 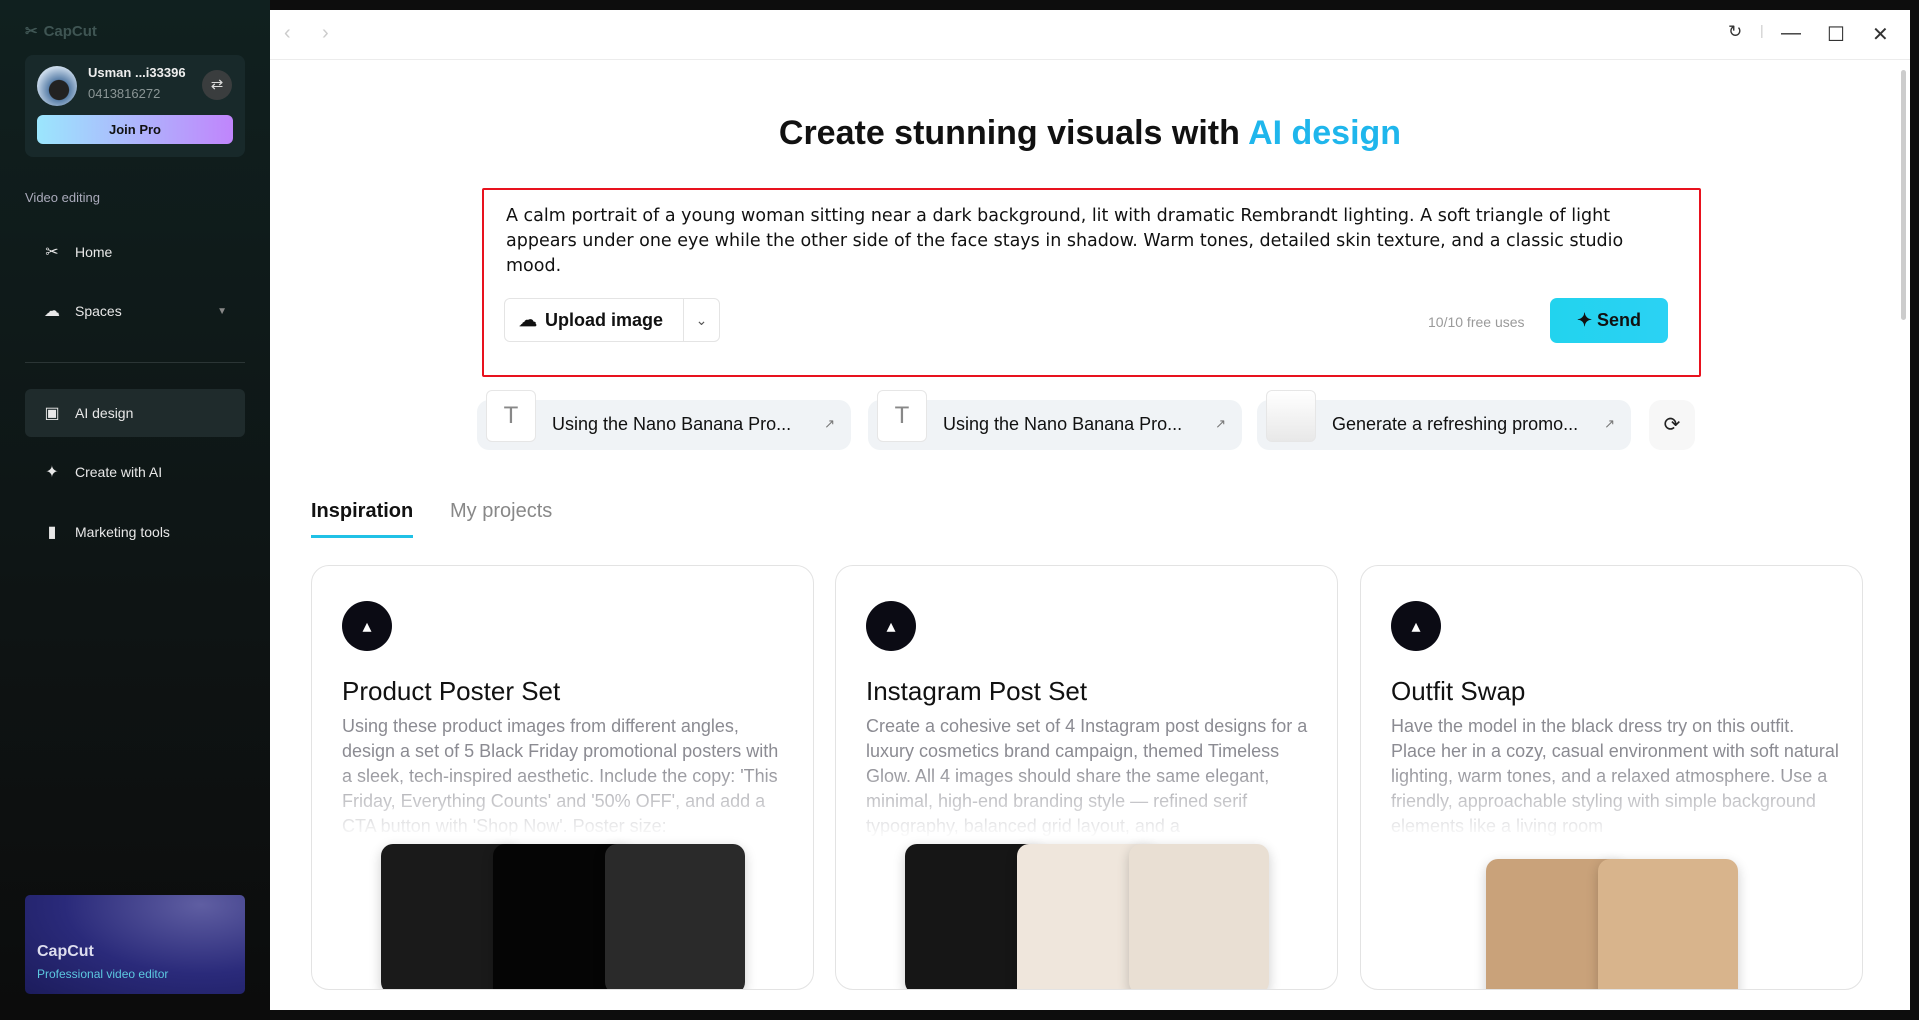 What do you see at coordinates (122, 532) in the screenshot?
I see `sidebar-item-label: Marketing tools` at bounding box center [122, 532].